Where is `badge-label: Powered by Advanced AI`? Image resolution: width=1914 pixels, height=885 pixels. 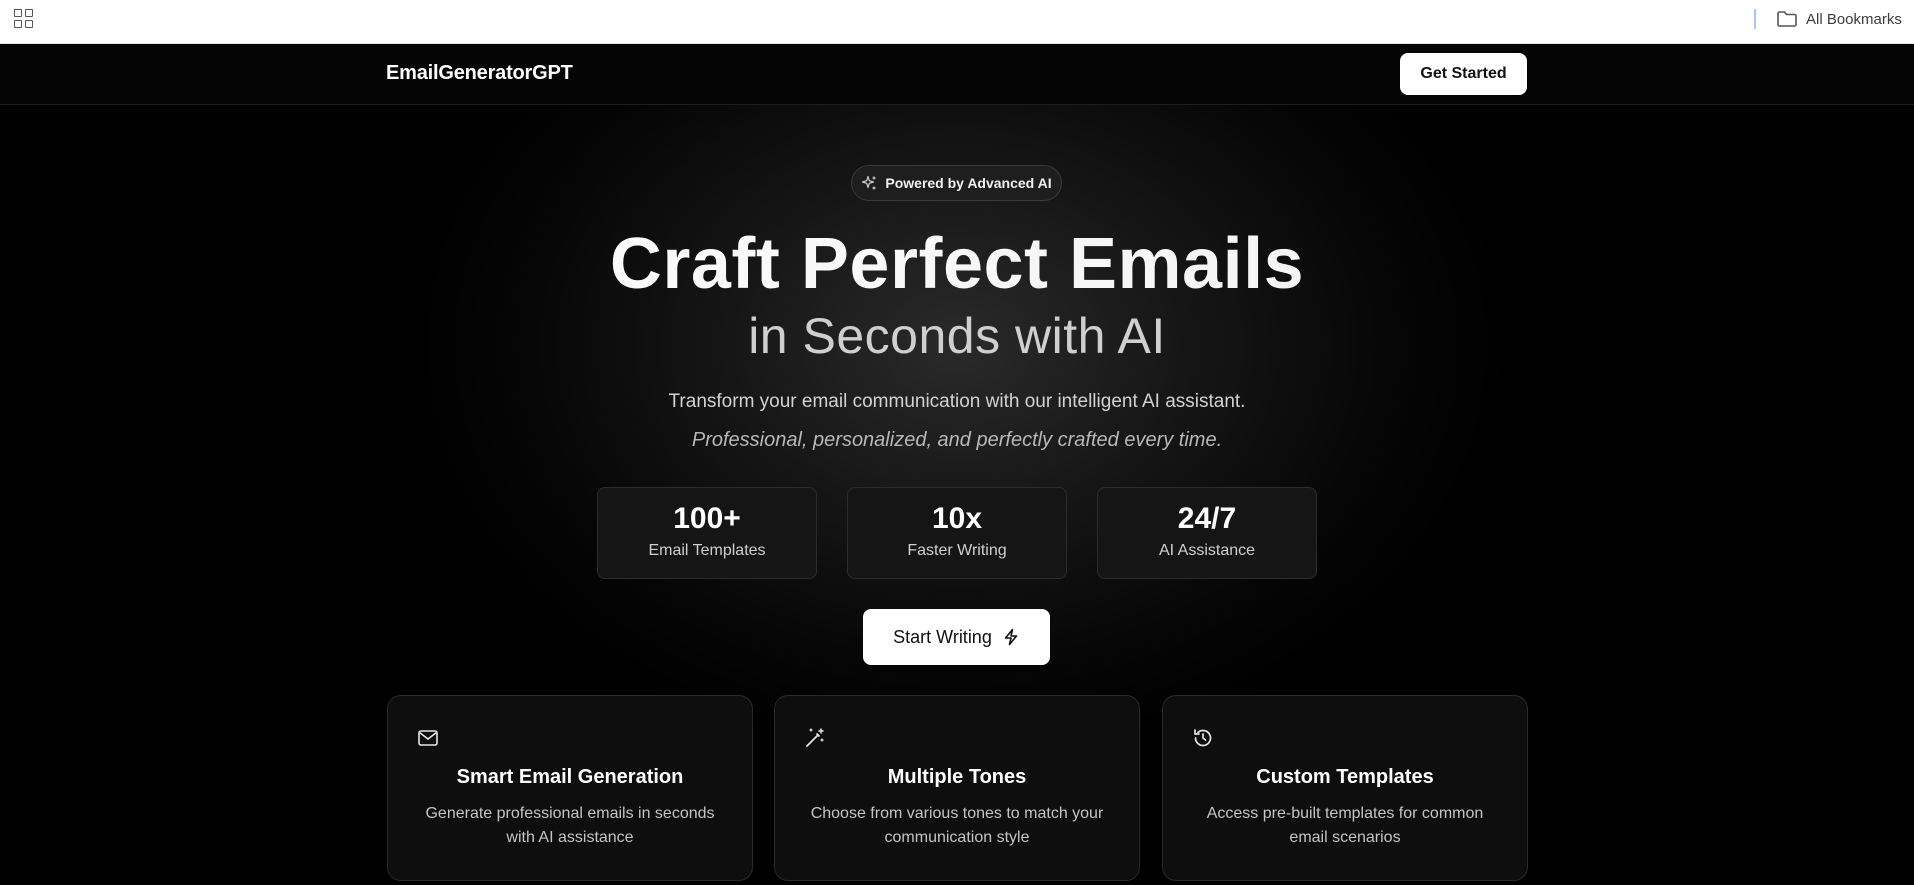 badge-label: Powered by Advanced AI is located at coordinates (968, 183).